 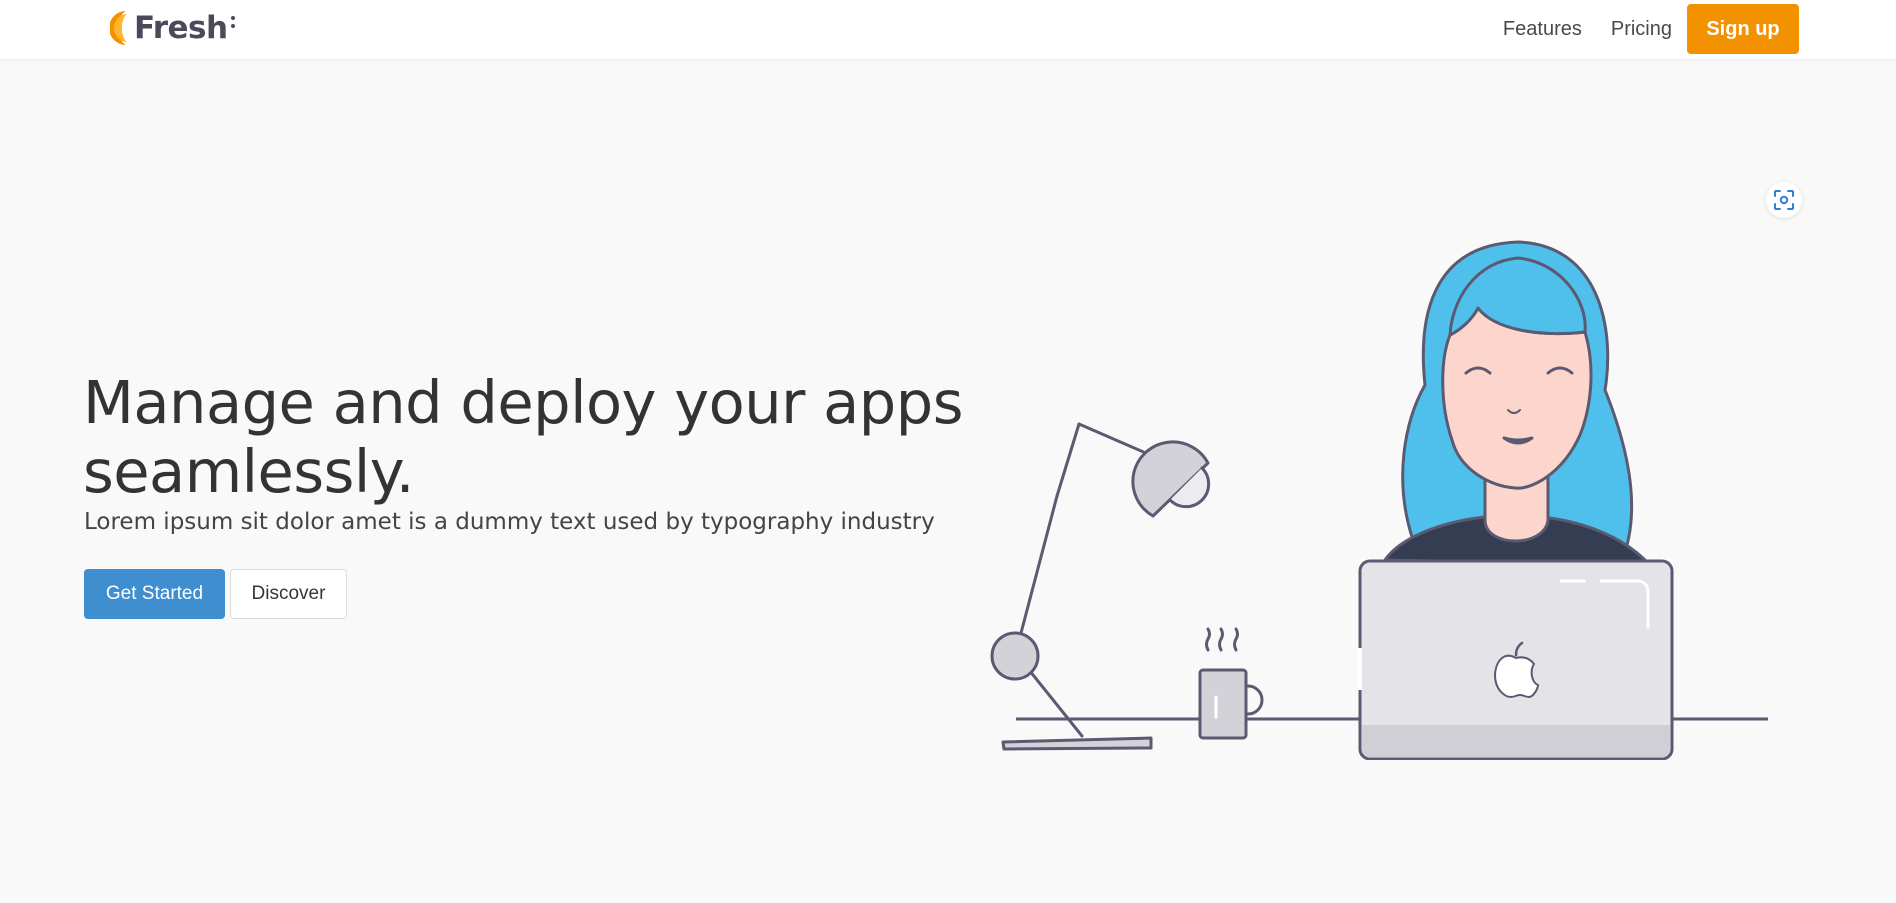 I want to click on nav-links: Features Pricing Sign up, so click(x=1651, y=29).